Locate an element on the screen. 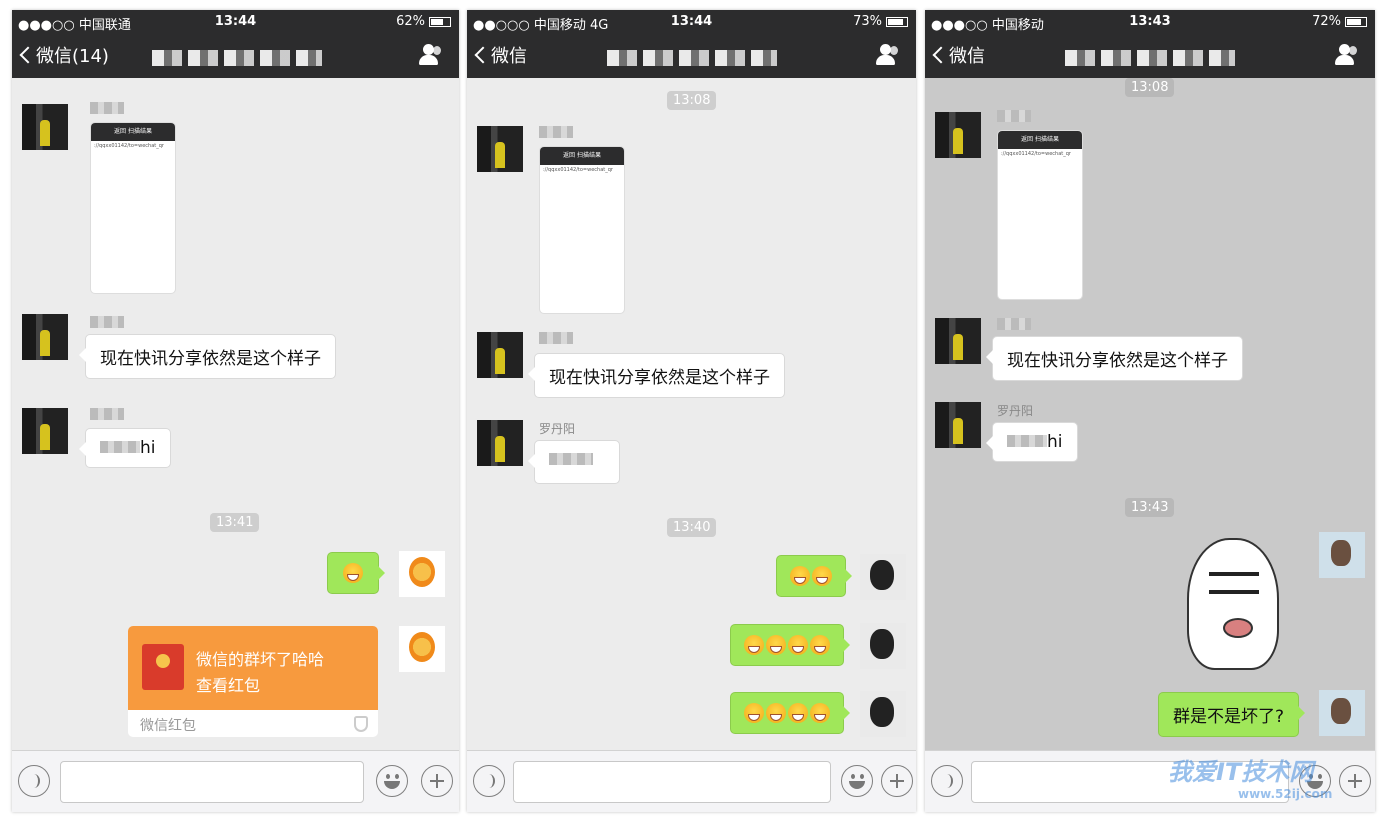  red-envelope-icon is located at coordinates (163, 667).